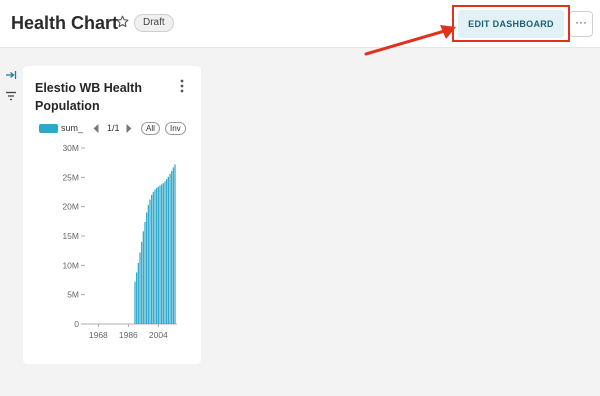 This screenshot has width=600, height=396. Describe the element at coordinates (158, 335) in the screenshot. I see `x-tick-label: 2004` at that location.